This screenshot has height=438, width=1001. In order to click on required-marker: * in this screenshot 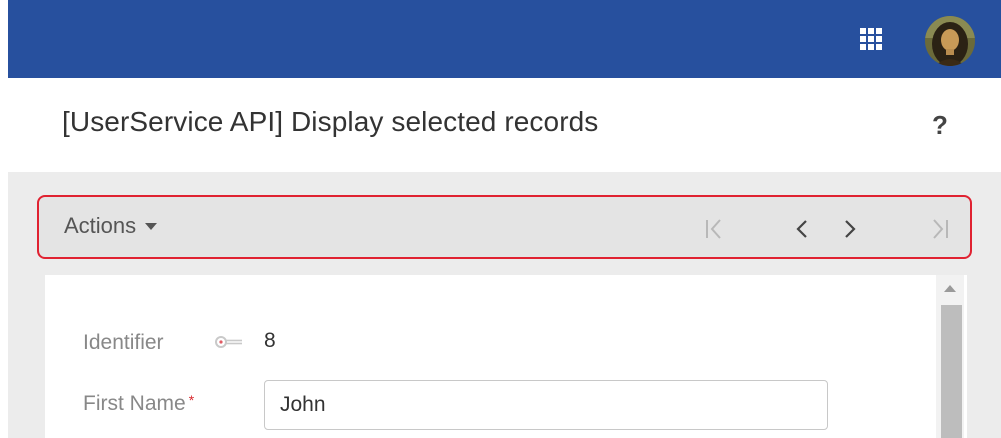, I will do `click(191, 400)`.